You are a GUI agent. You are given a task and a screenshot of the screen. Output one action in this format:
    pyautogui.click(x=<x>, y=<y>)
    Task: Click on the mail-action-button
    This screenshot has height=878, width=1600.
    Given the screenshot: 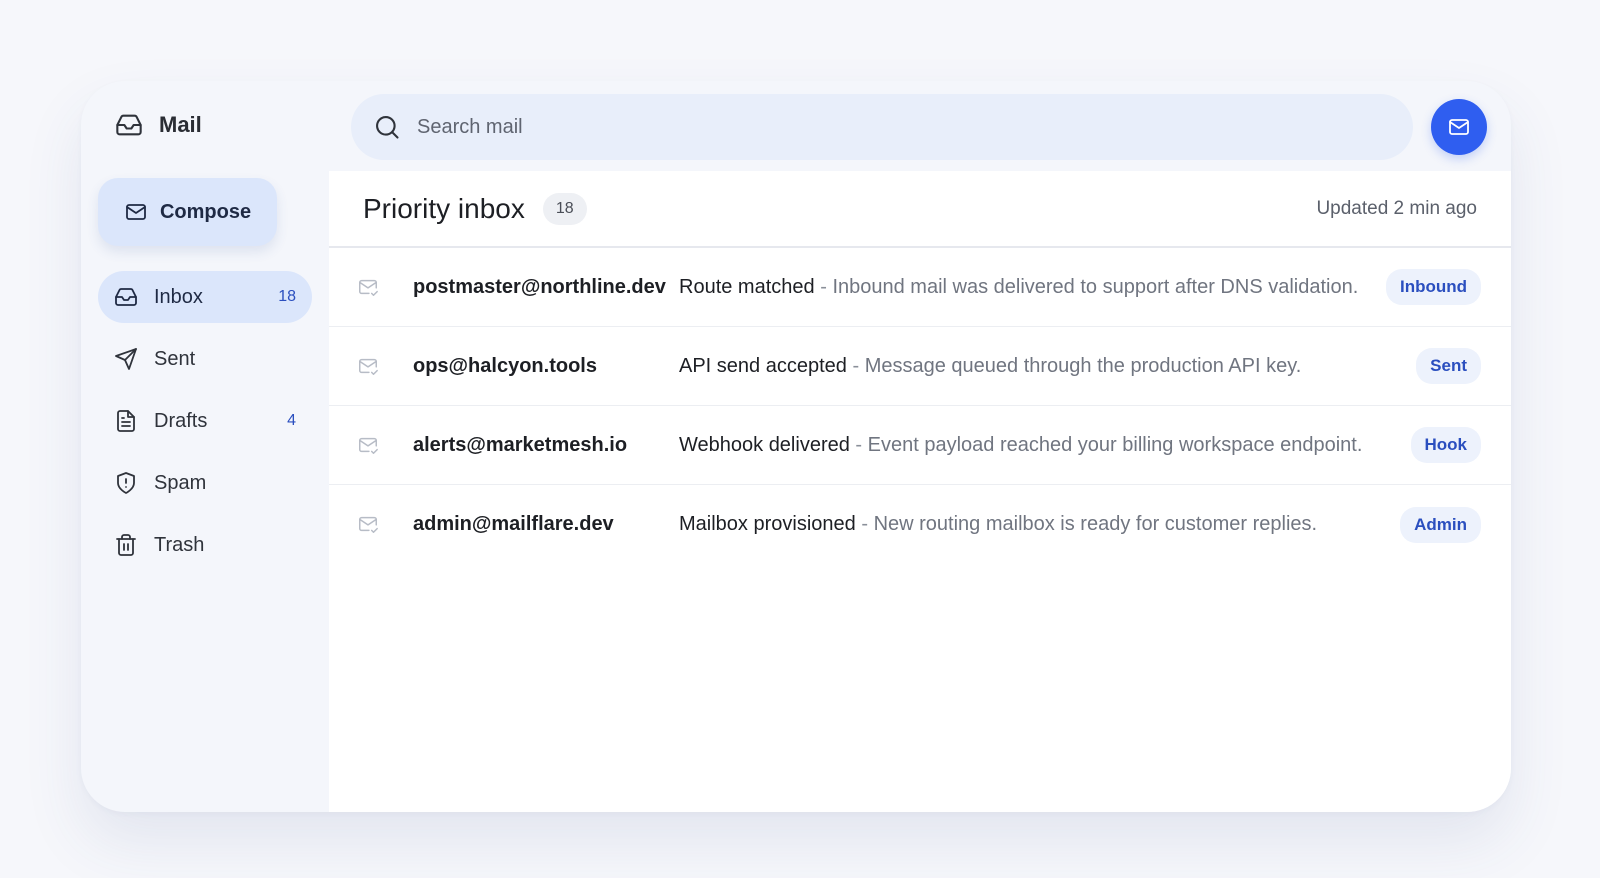 What is the action you would take?
    pyautogui.click(x=1459, y=127)
    